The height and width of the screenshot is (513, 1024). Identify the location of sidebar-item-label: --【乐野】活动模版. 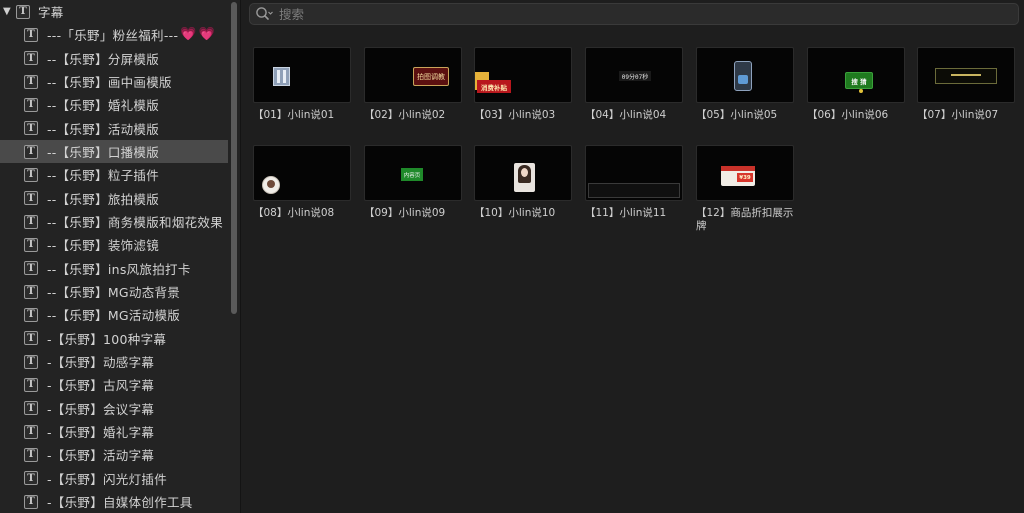
(103, 129).